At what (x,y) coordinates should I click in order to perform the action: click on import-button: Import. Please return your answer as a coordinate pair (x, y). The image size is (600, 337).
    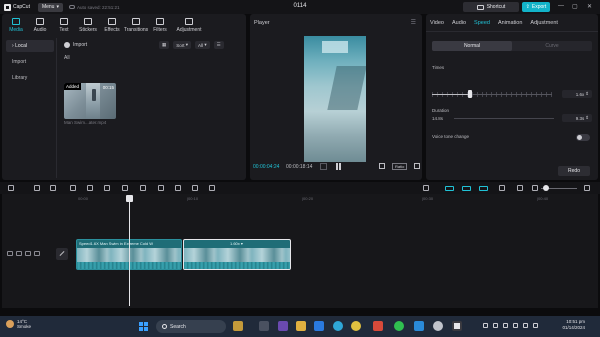
    Looking at the image, I should click on (75, 45).